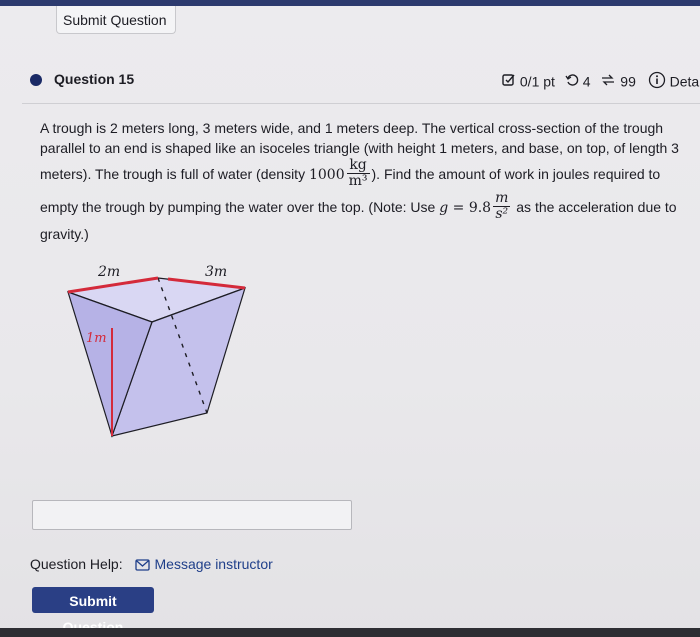 The image size is (700, 637). I want to click on question-help-row: Question Help: Message instructor, so click(151, 564).